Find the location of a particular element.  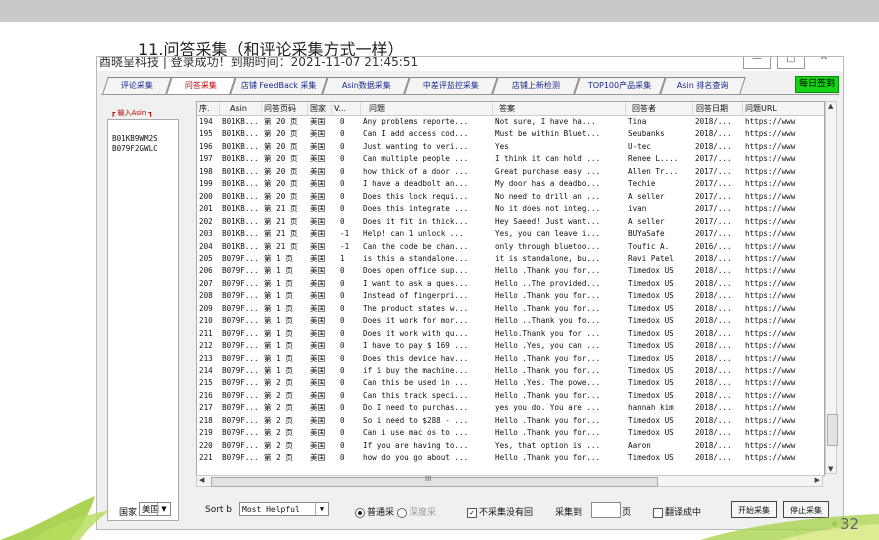

skip-unanswered-checkbox: ✓ 不采集没有回 is located at coordinates (500, 511).